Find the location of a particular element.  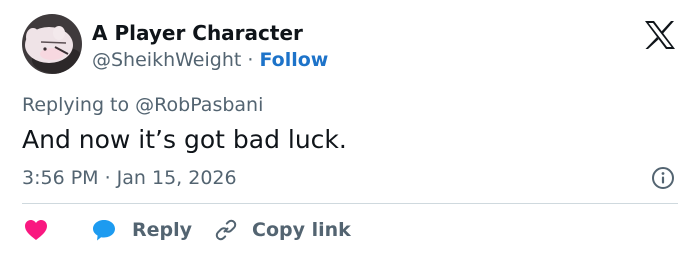

replying-to-line: Replying to @RobPasbani is located at coordinates (142, 105).